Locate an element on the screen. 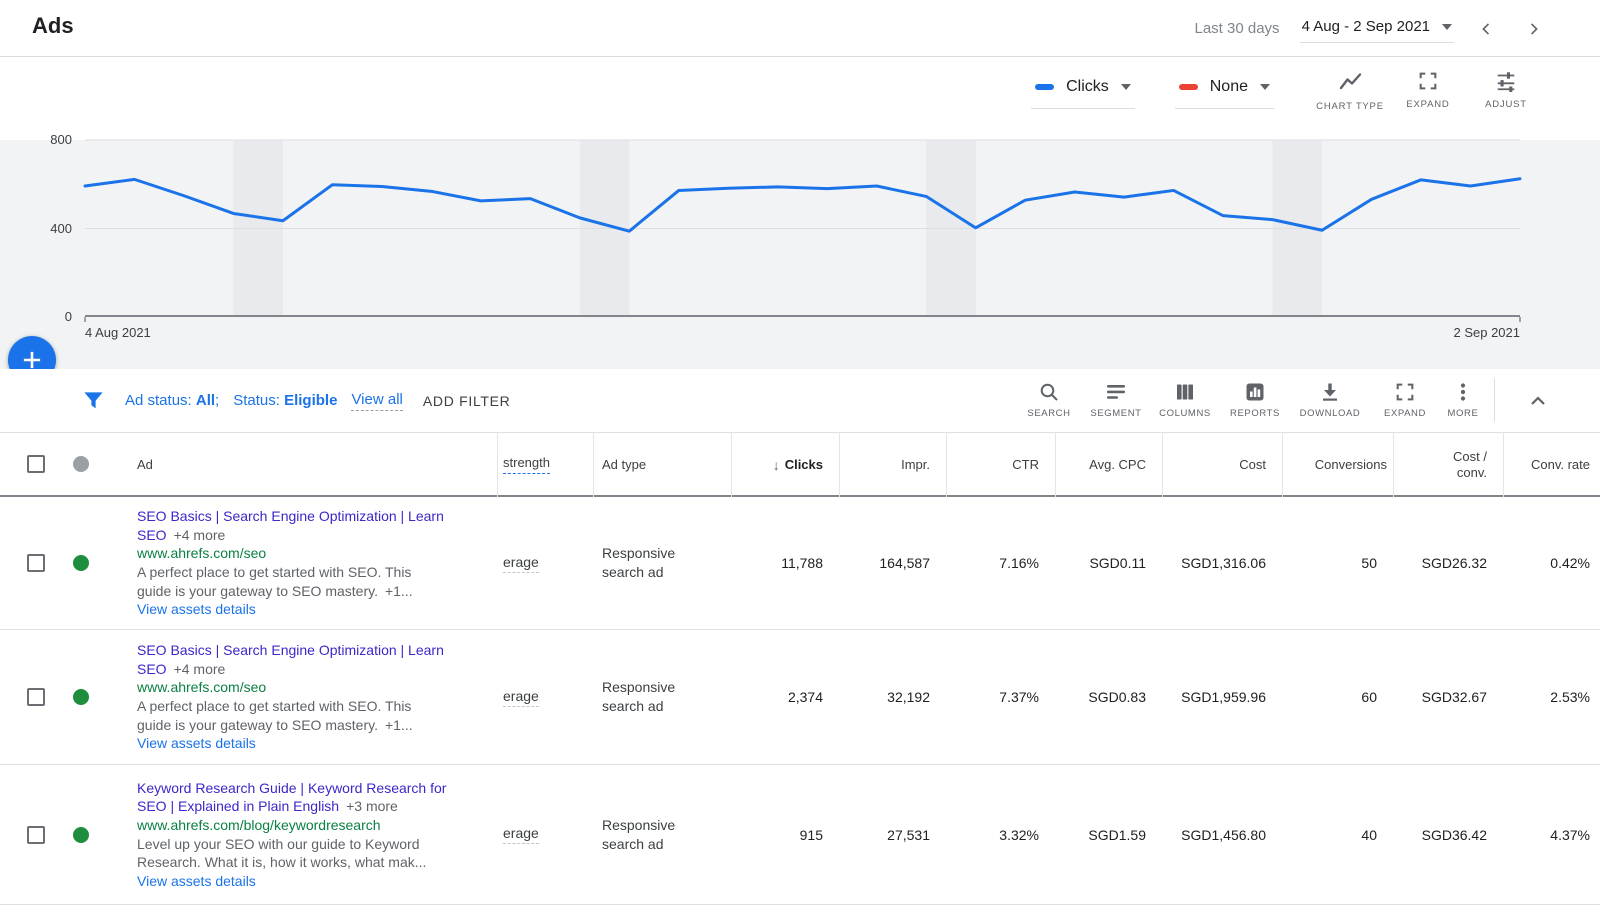 Image resolution: width=1600 pixels, height=912 pixels. series2-metric-label: None is located at coordinates (1228, 86).